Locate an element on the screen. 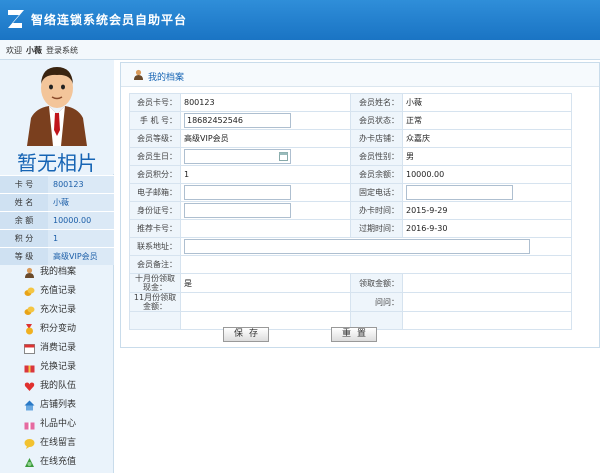 The height and width of the screenshot is (473, 600). balance-value: 10000.00 is located at coordinates (487, 174).